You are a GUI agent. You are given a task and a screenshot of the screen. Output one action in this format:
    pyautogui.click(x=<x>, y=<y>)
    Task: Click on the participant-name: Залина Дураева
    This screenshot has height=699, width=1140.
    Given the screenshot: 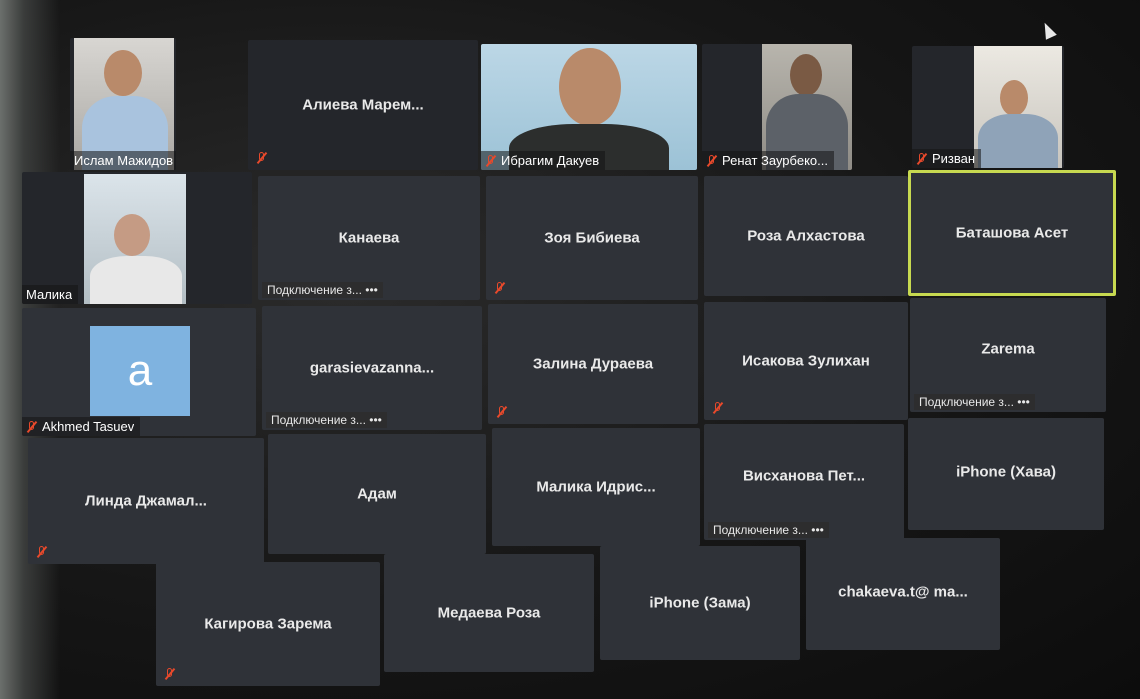 What is the action you would take?
    pyautogui.click(x=593, y=364)
    